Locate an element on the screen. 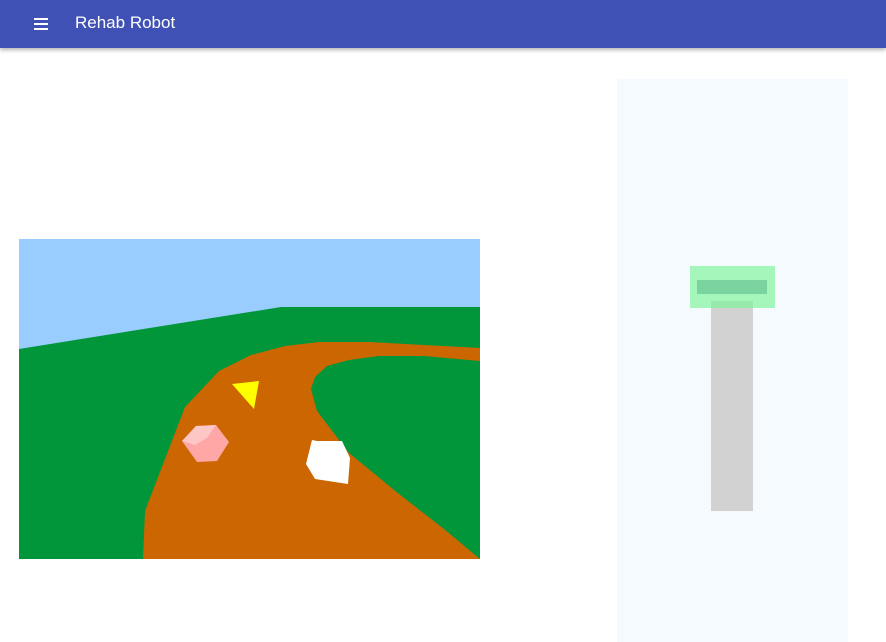  menu-button is located at coordinates (41, 24).